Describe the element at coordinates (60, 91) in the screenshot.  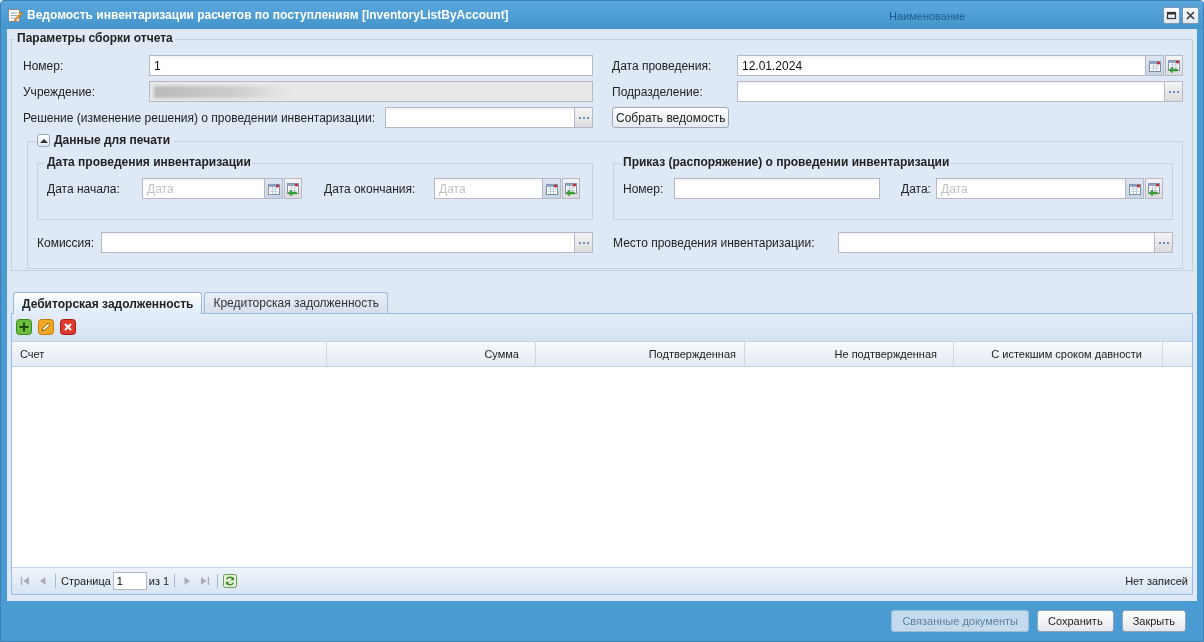
I see `field-label: Учреждение:` at that location.